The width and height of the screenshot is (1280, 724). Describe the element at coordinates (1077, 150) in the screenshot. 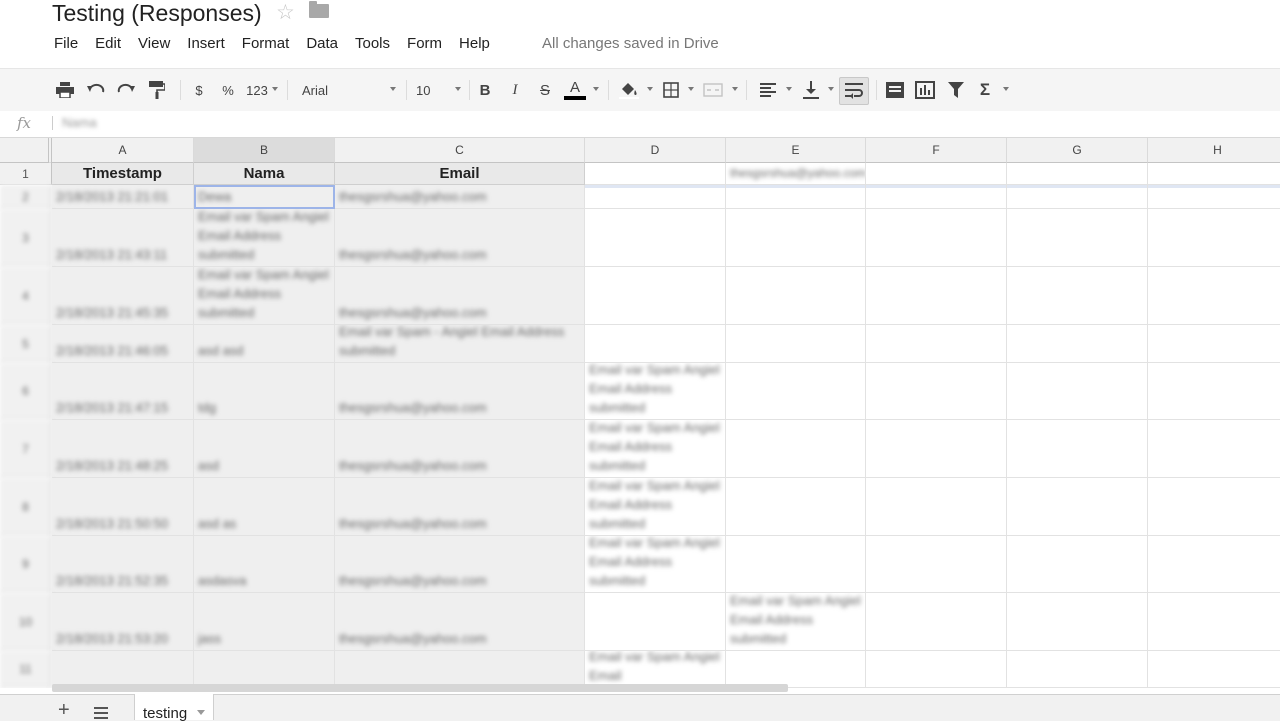

I see `column-header-g: G` at that location.